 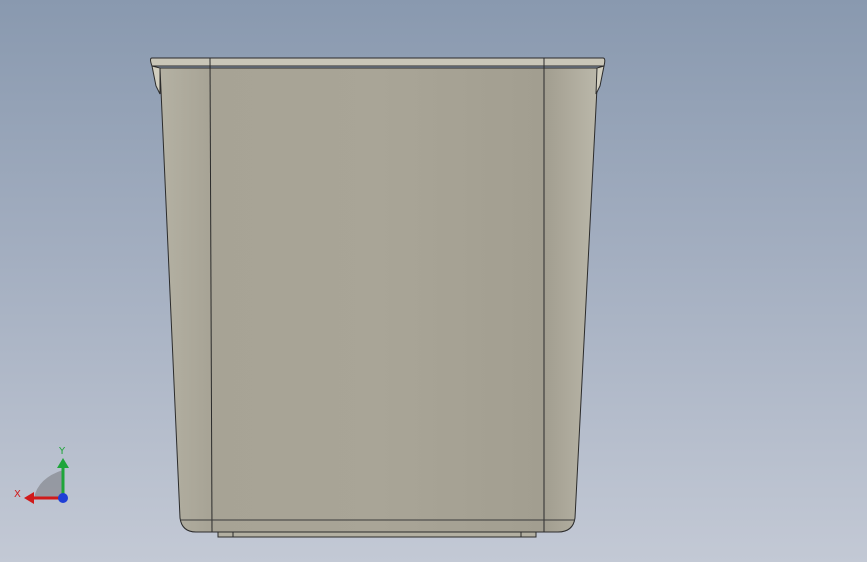 What do you see at coordinates (29, 498) in the screenshot?
I see `x-axis-arrow-icon` at bounding box center [29, 498].